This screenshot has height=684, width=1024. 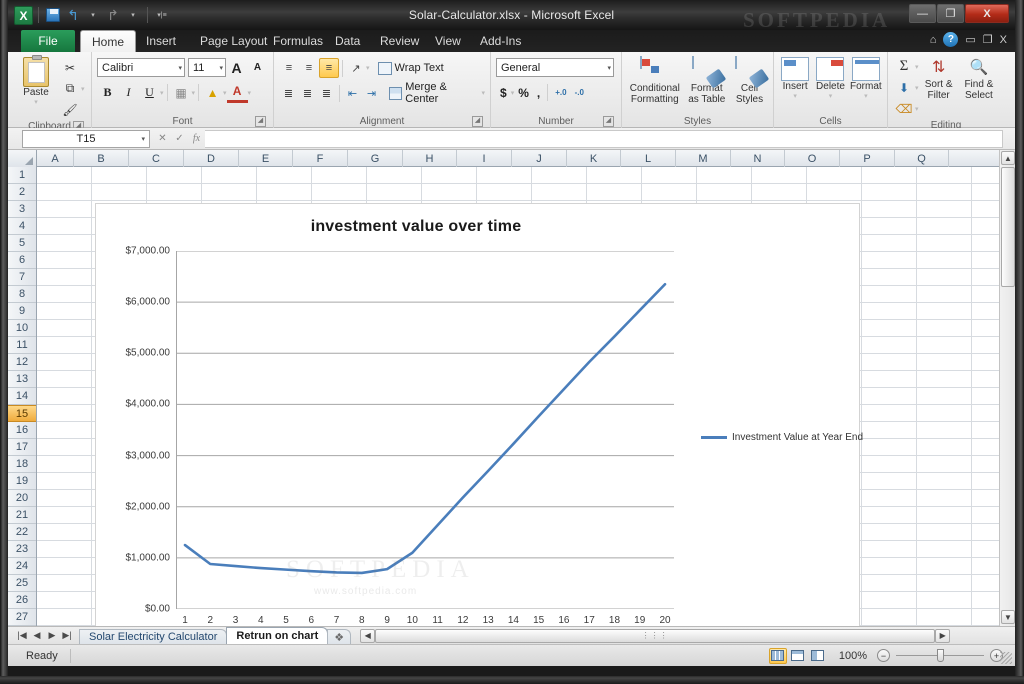 What do you see at coordinates (484, 158) in the screenshot?
I see `column-header-I: I` at bounding box center [484, 158].